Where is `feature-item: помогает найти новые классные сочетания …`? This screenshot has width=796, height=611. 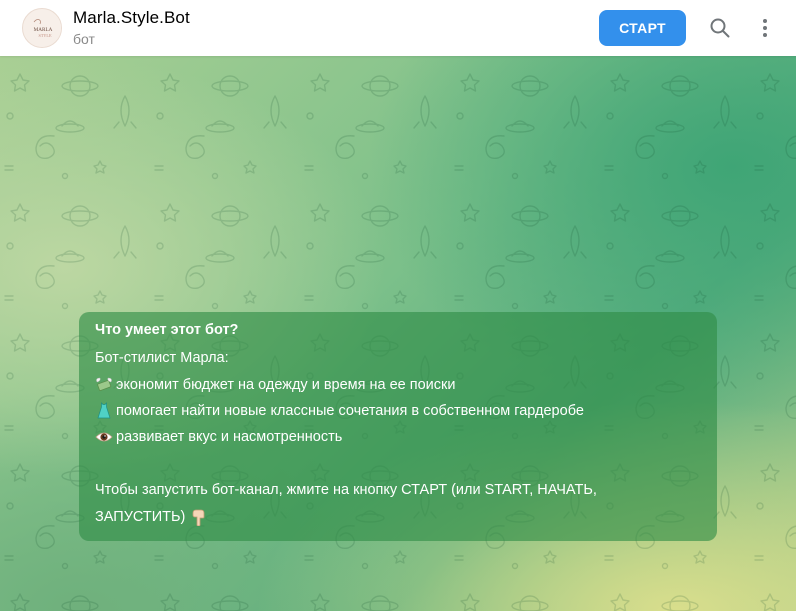
feature-item: помогает найти новые классные сочетания … is located at coordinates (339, 411).